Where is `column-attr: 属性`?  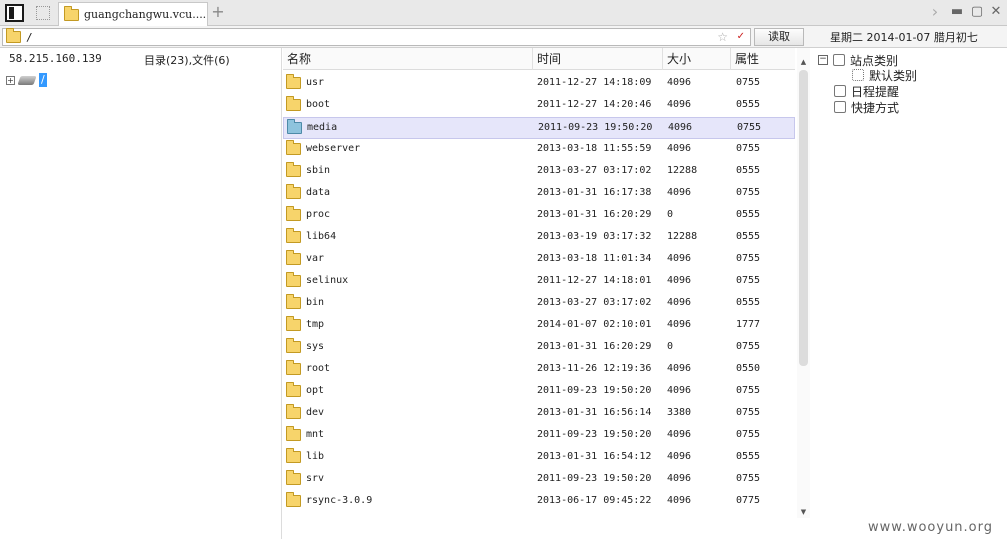 column-attr: 属性 is located at coordinates (763, 59).